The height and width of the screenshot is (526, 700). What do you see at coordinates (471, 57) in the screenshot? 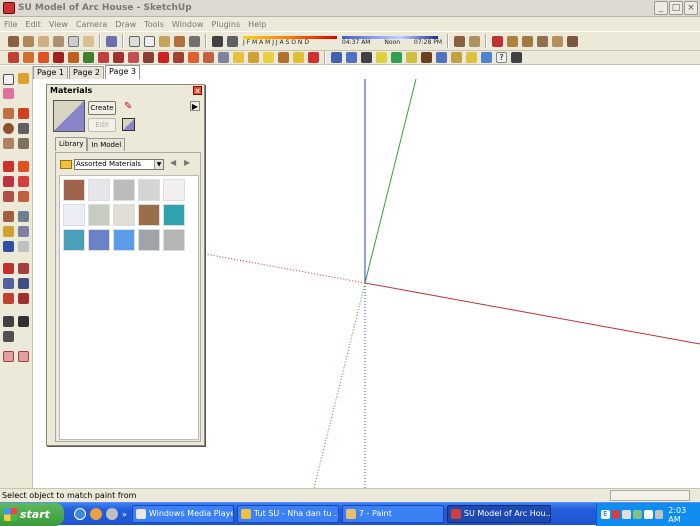
I see `tips-icon` at bounding box center [471, 57].